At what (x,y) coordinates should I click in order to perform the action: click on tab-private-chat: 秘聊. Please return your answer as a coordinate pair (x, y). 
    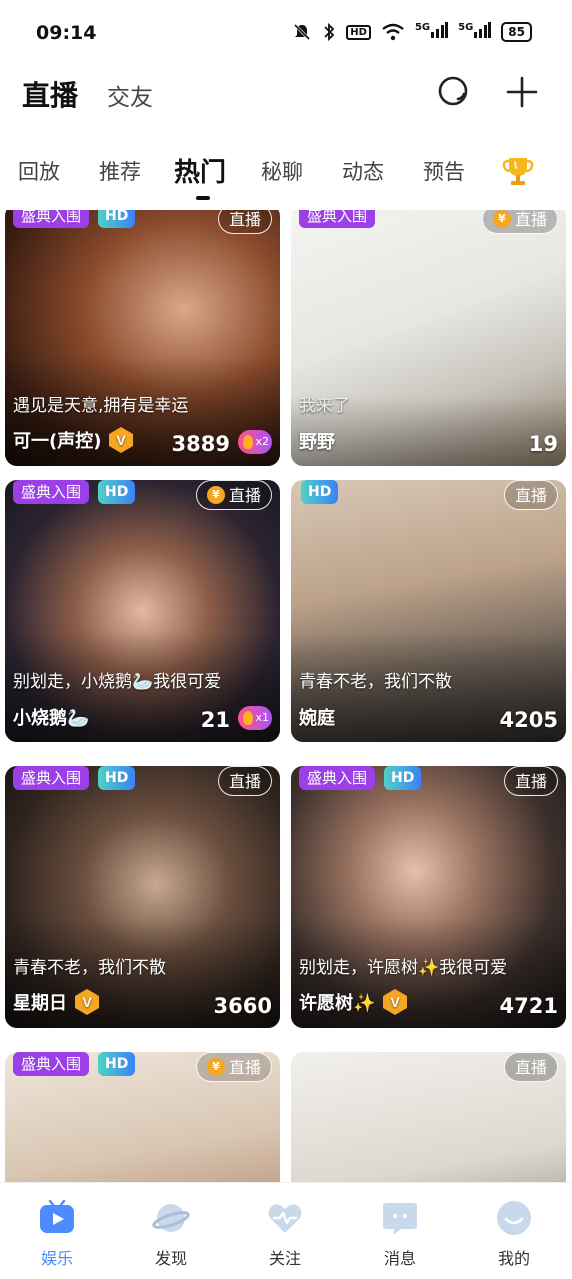
    Looking at the image, I should click on (282, 171).